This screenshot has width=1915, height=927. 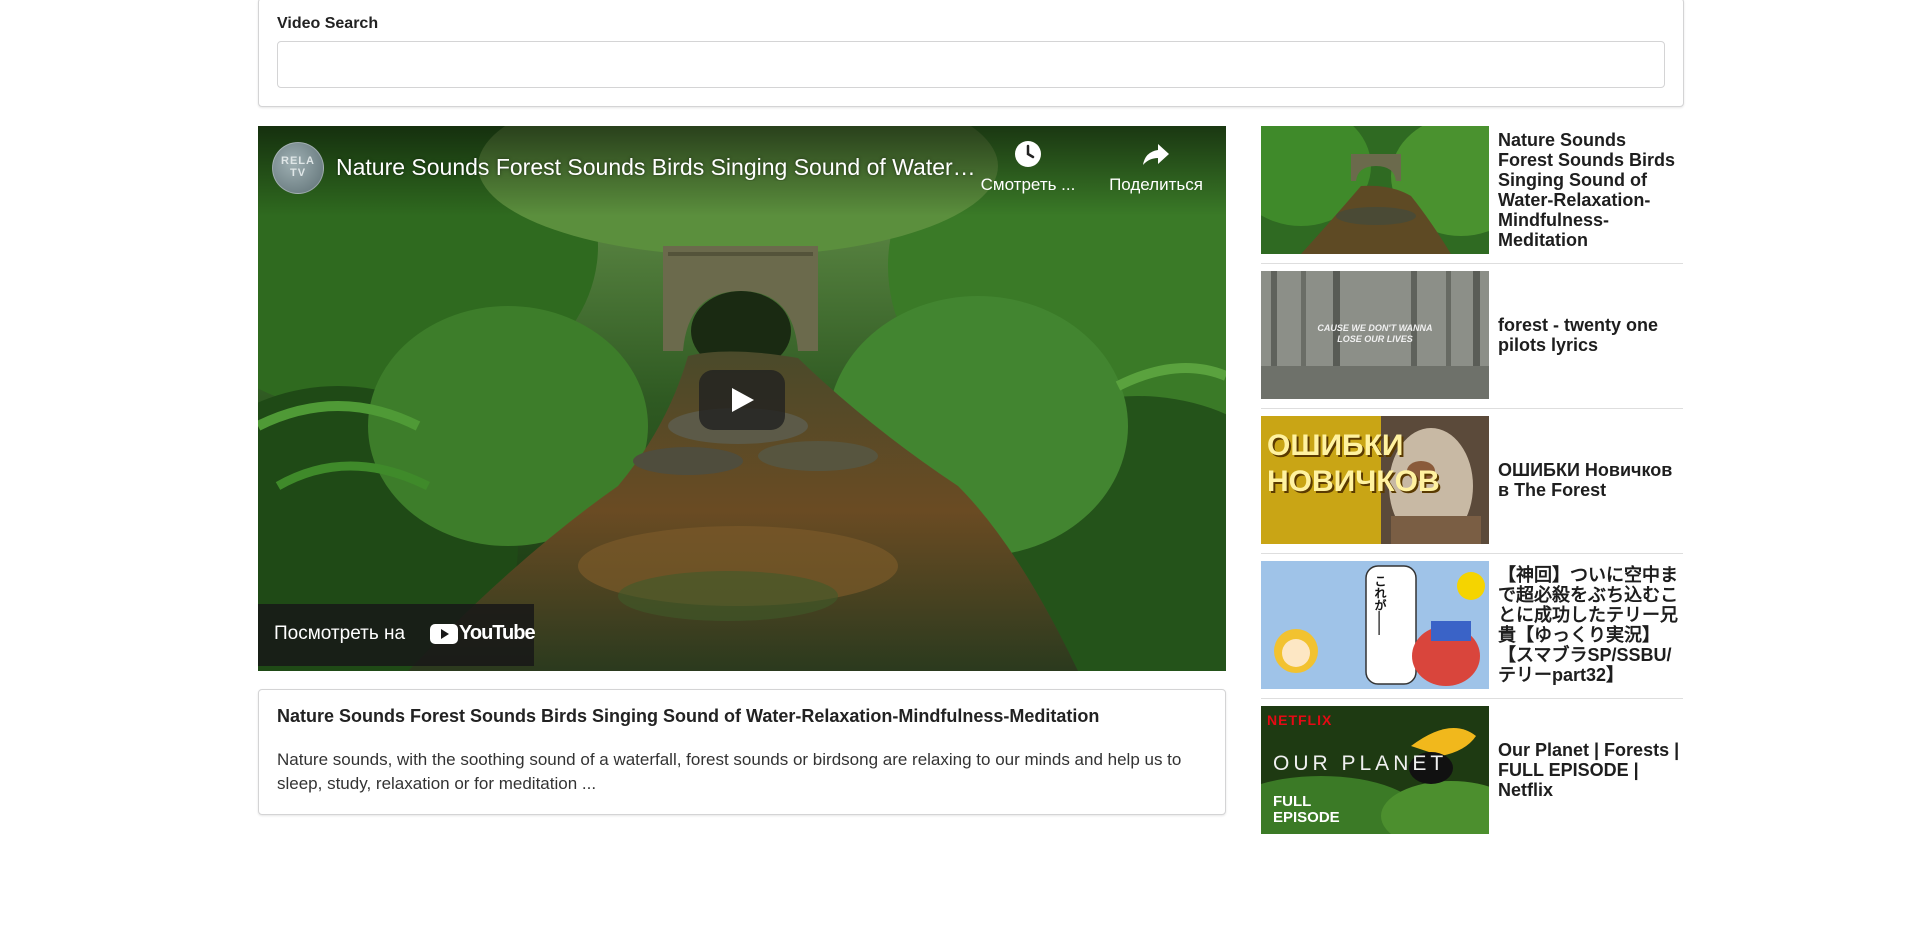 I want to click on clock-icon, so click(x=1028, y=154).